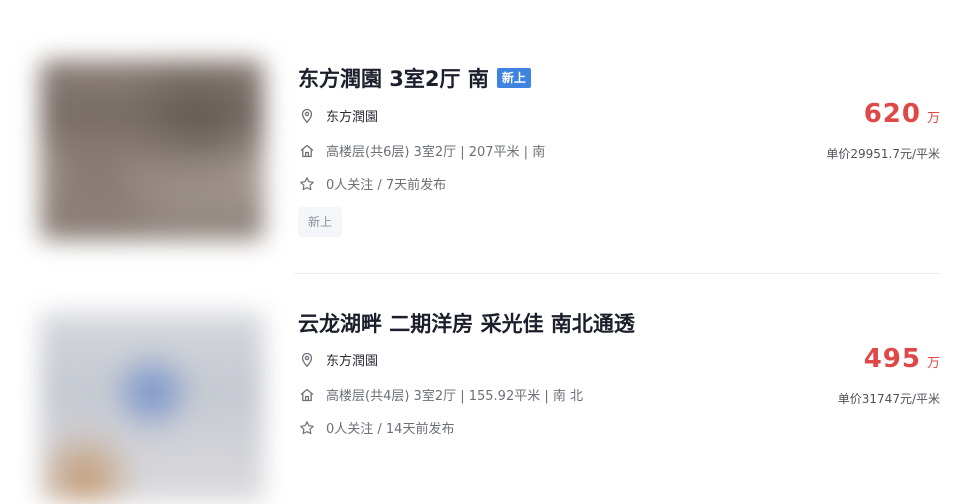  I want to click on house-info-row: 高楼层(共6层) 3室2厅 | 207平米 | 南, so click(421, 150).